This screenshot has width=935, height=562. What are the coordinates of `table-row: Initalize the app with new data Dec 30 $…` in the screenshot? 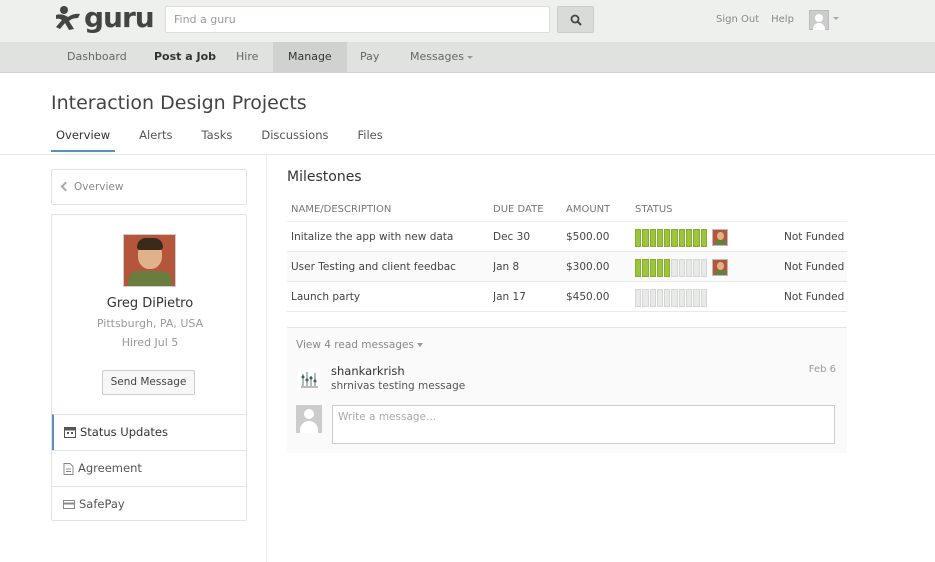 It's located at (567, 237).